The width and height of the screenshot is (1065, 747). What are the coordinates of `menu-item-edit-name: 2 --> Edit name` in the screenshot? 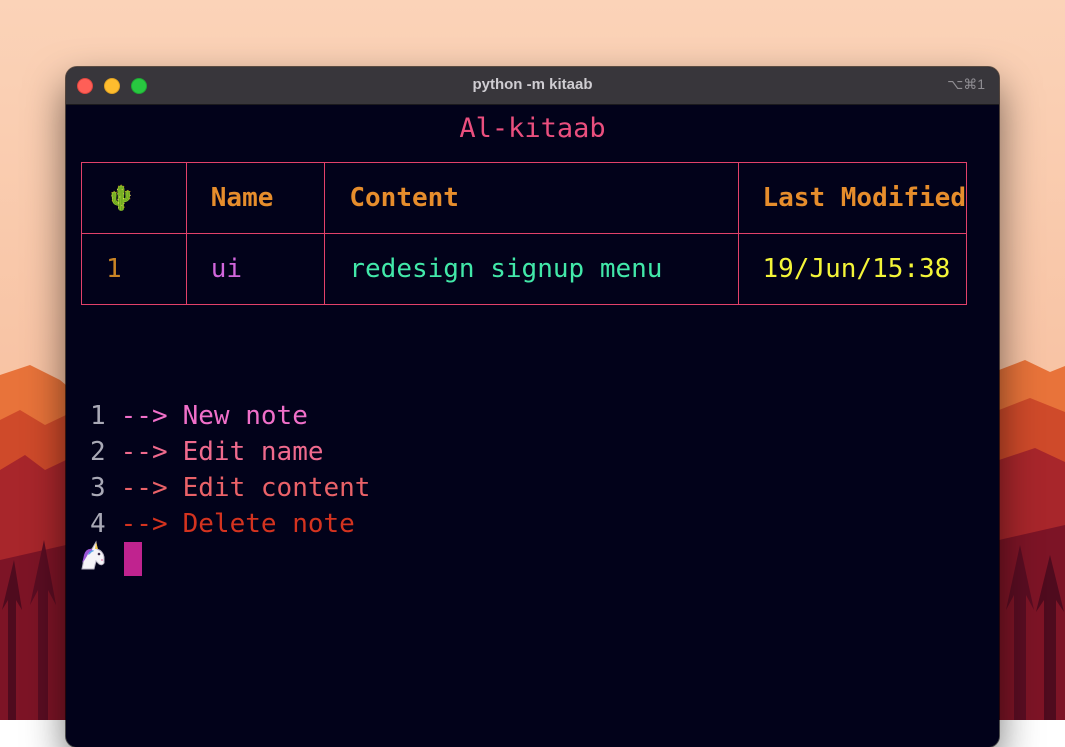 It's located at (230, 452).